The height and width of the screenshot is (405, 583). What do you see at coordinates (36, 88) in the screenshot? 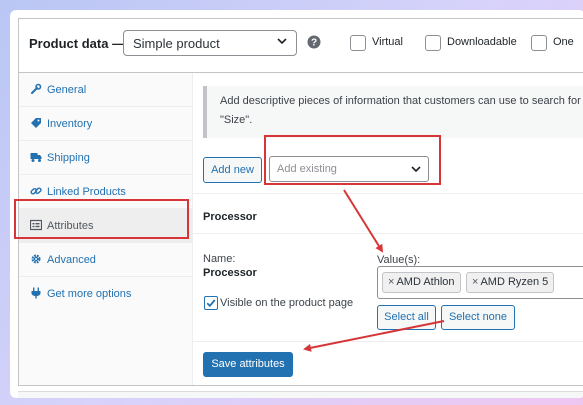
I see `wrench-icon` at bounding box center [36, 88].